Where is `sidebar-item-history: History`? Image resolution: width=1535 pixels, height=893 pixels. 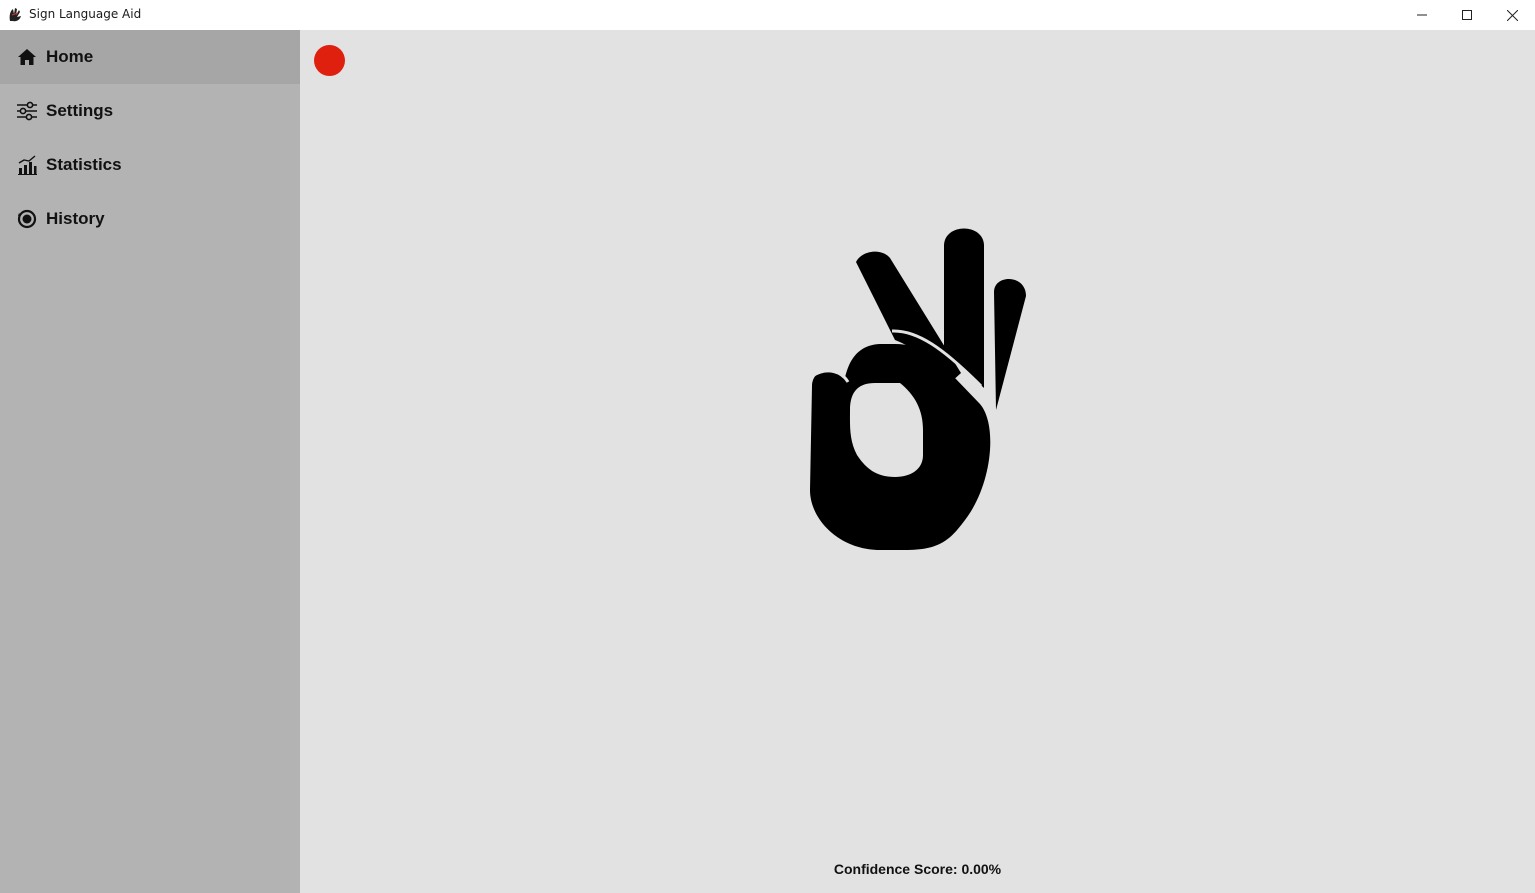 sidebar-item-history: History is located at coordinates (150, 219).